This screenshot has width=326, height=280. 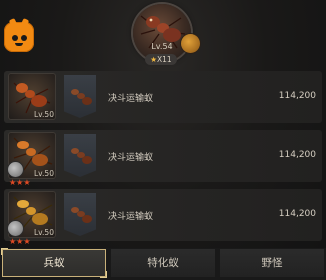 I want to click on hero-star-value: X11, so click(x=164, y=59).